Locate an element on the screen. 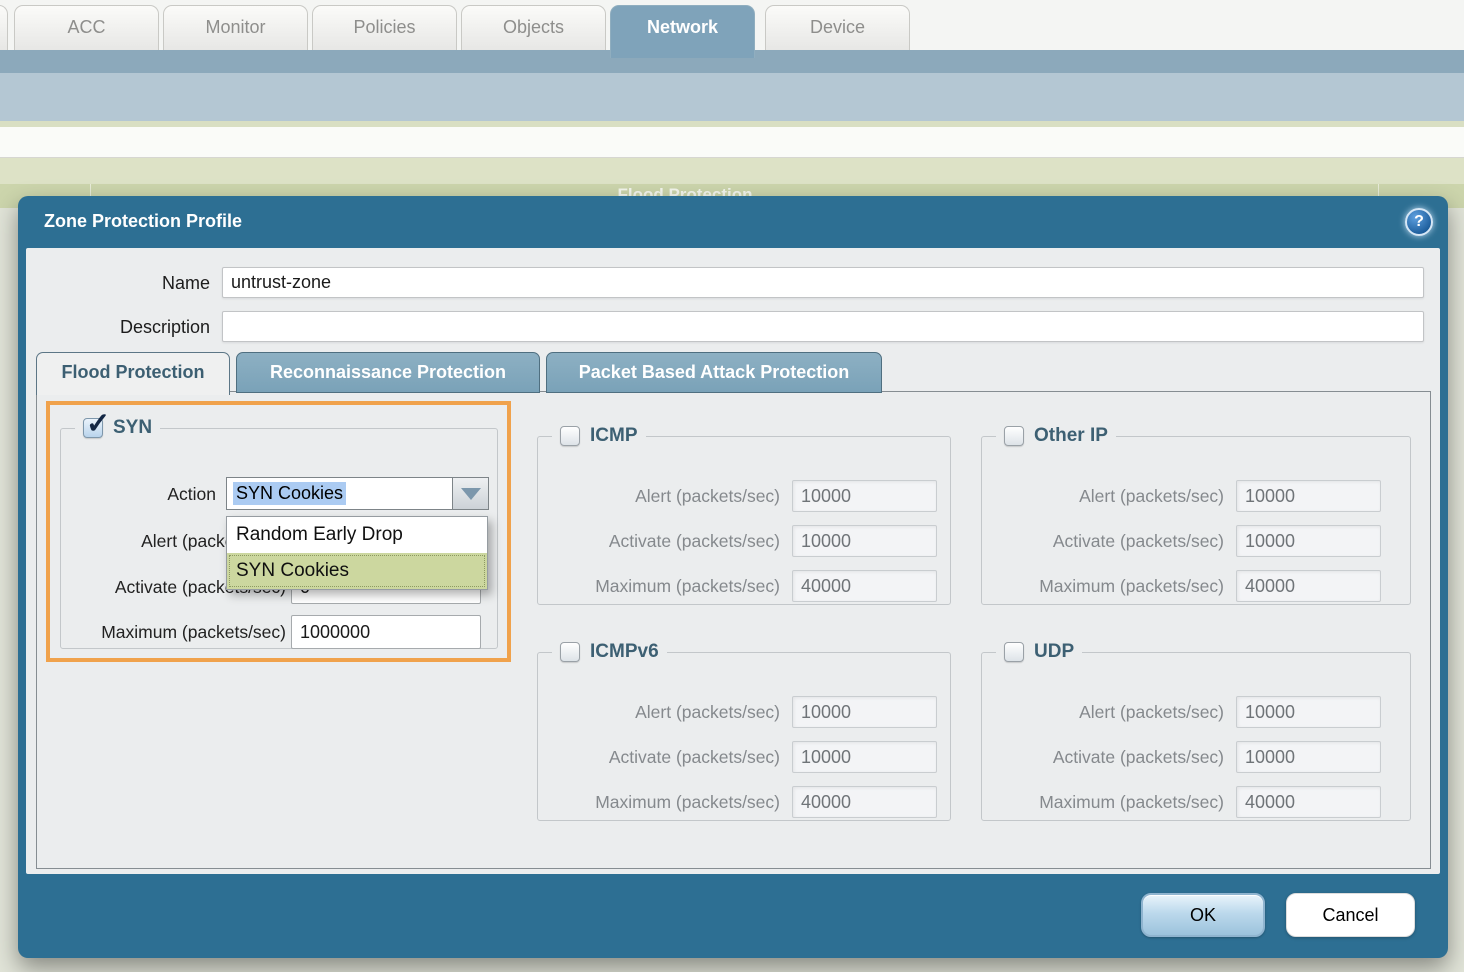 This screenshot has height=972, width=1464. nav-bar-light is located at coordinates (732, 97).